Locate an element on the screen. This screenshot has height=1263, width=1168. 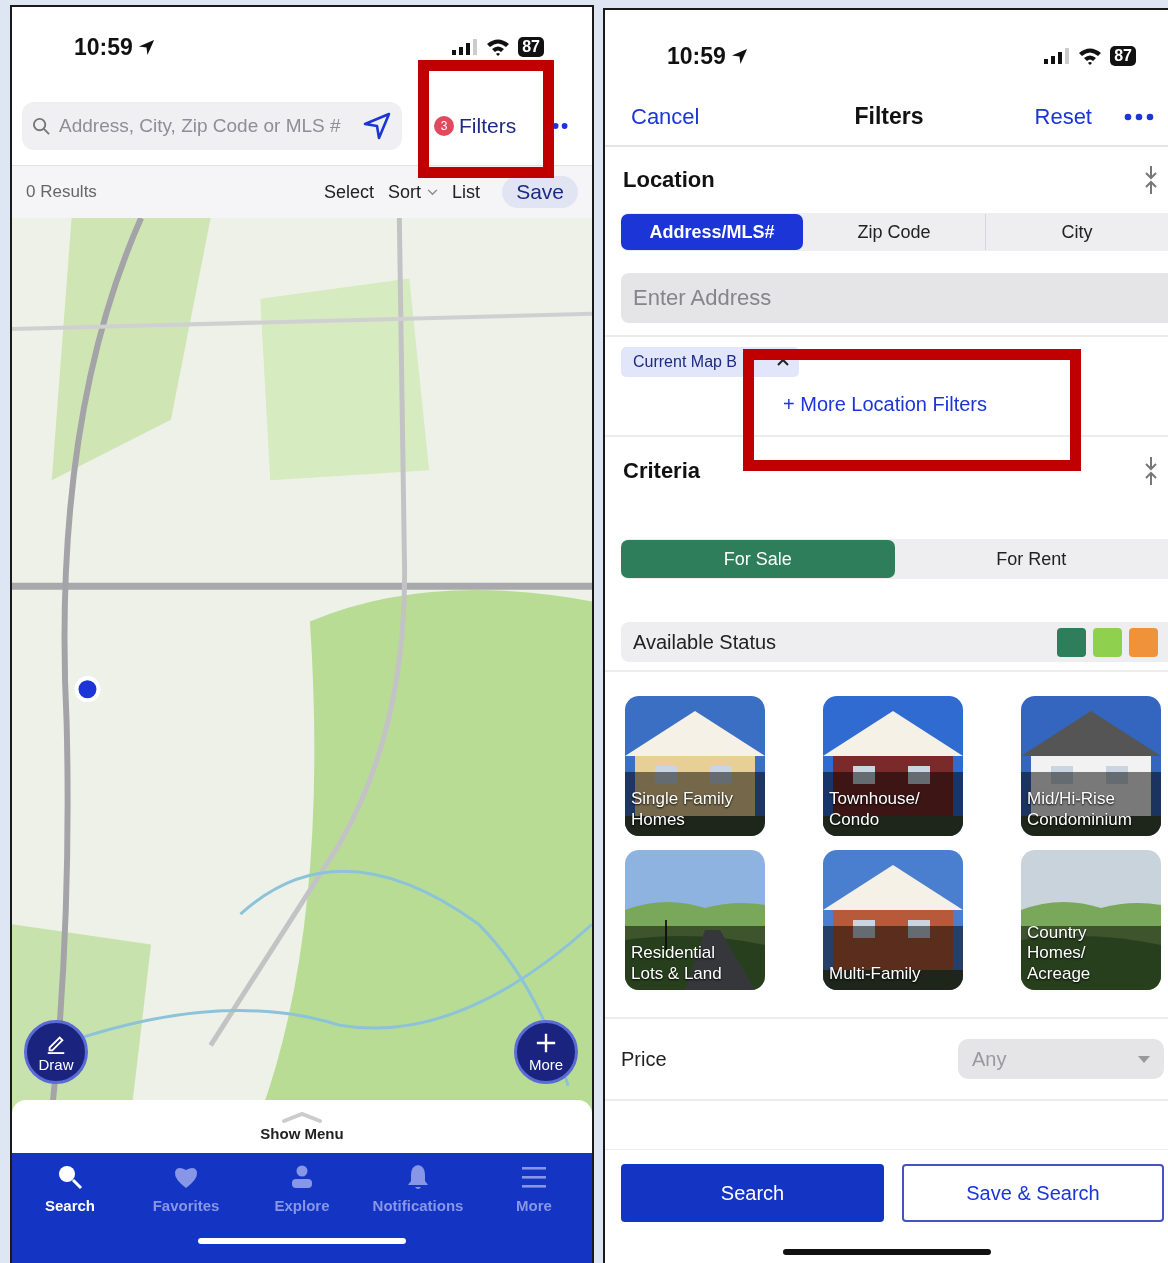
tile-label: Residential Lots & Land is located at coordinates (677, 963).